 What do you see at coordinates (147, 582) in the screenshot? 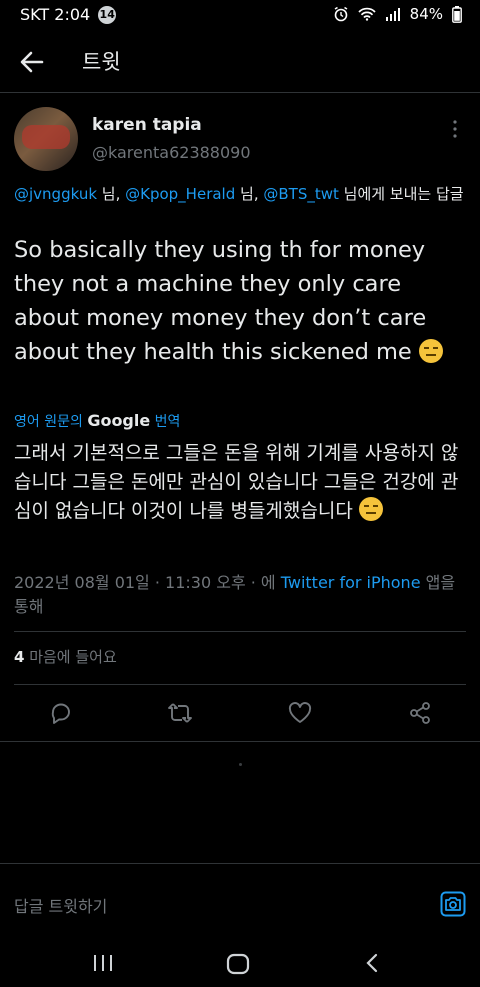
I see `timestamp: 2022년 08월 01일 · 11:30 오후 · 에` at bounding box center [147, 582].